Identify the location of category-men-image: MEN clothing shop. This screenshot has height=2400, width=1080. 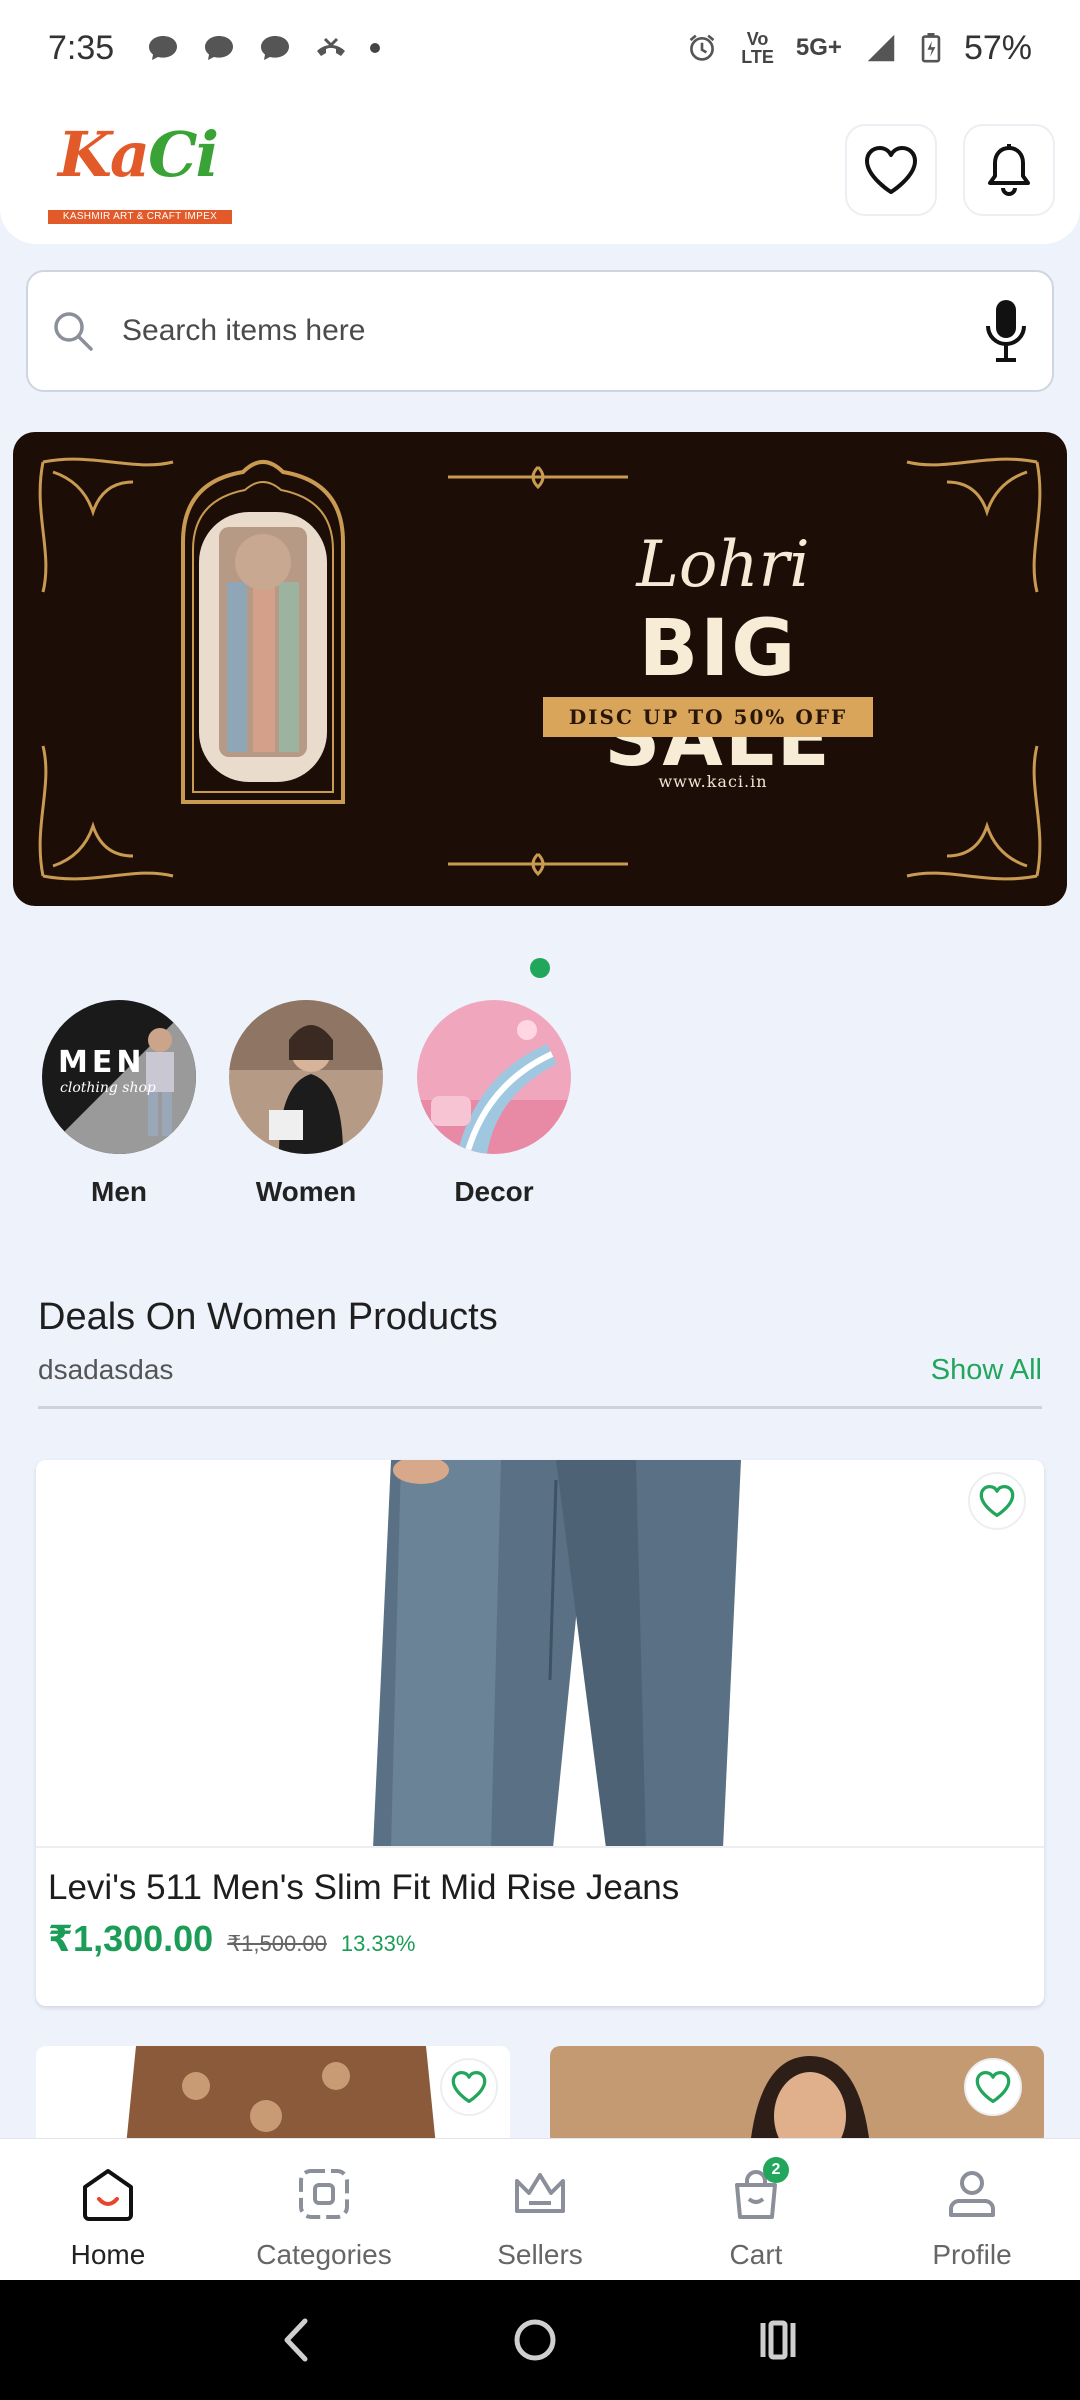
(119, 1077).